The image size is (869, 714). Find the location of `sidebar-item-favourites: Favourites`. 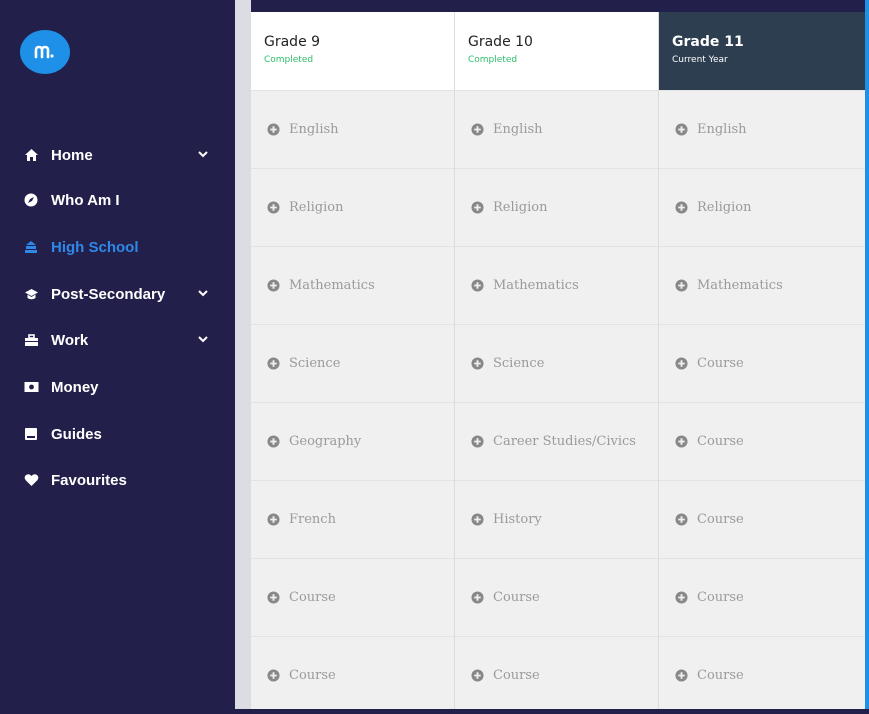

sidebar-item-favourites: Favourites is located at coordinates (117, 480).